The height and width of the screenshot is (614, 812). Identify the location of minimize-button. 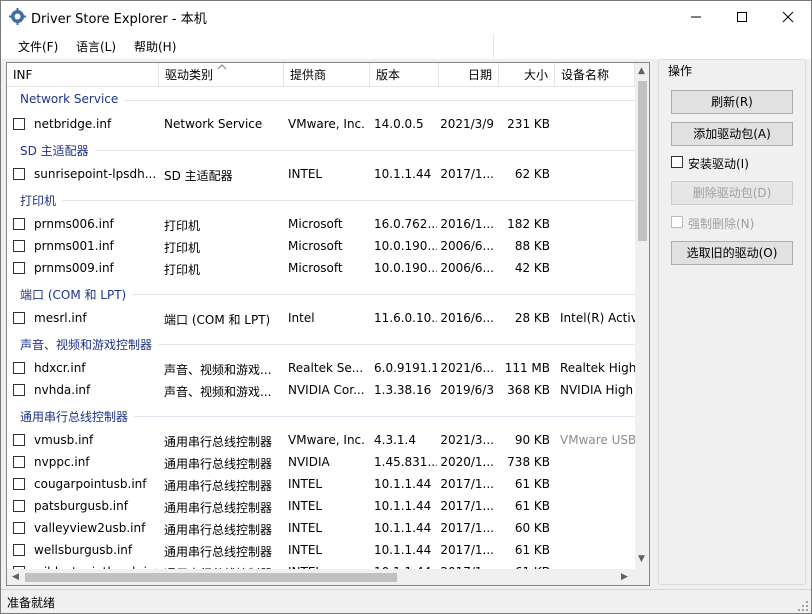
(696, 16).